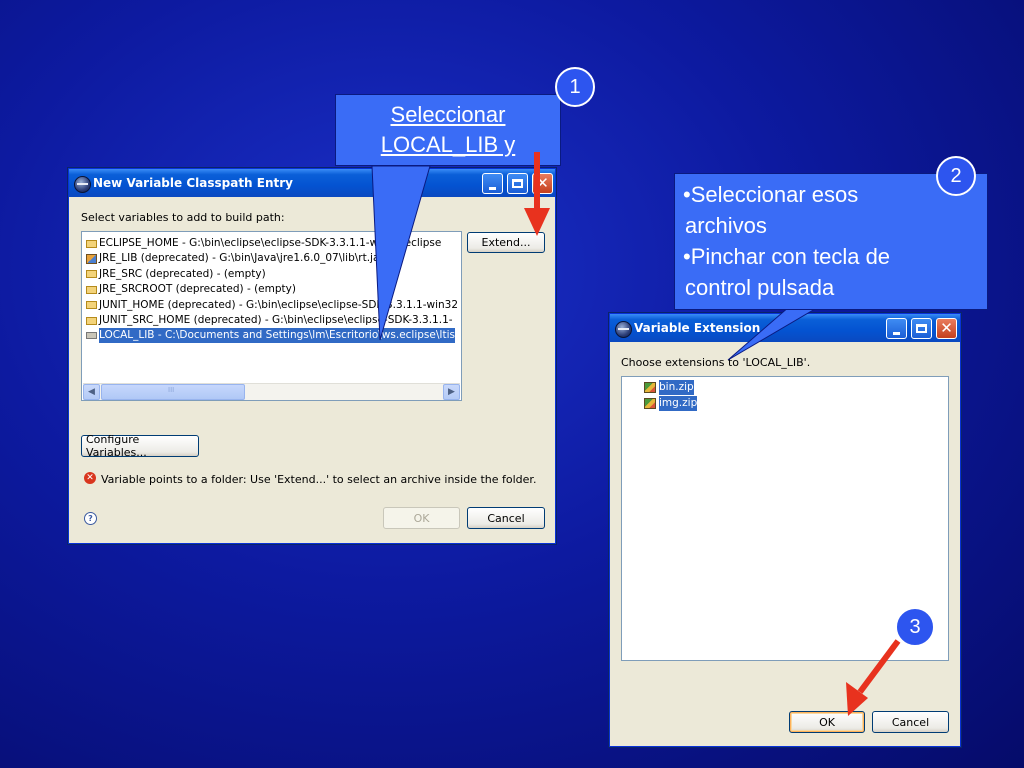  I want to click on scroll-thumb: III, so click(173, 392).